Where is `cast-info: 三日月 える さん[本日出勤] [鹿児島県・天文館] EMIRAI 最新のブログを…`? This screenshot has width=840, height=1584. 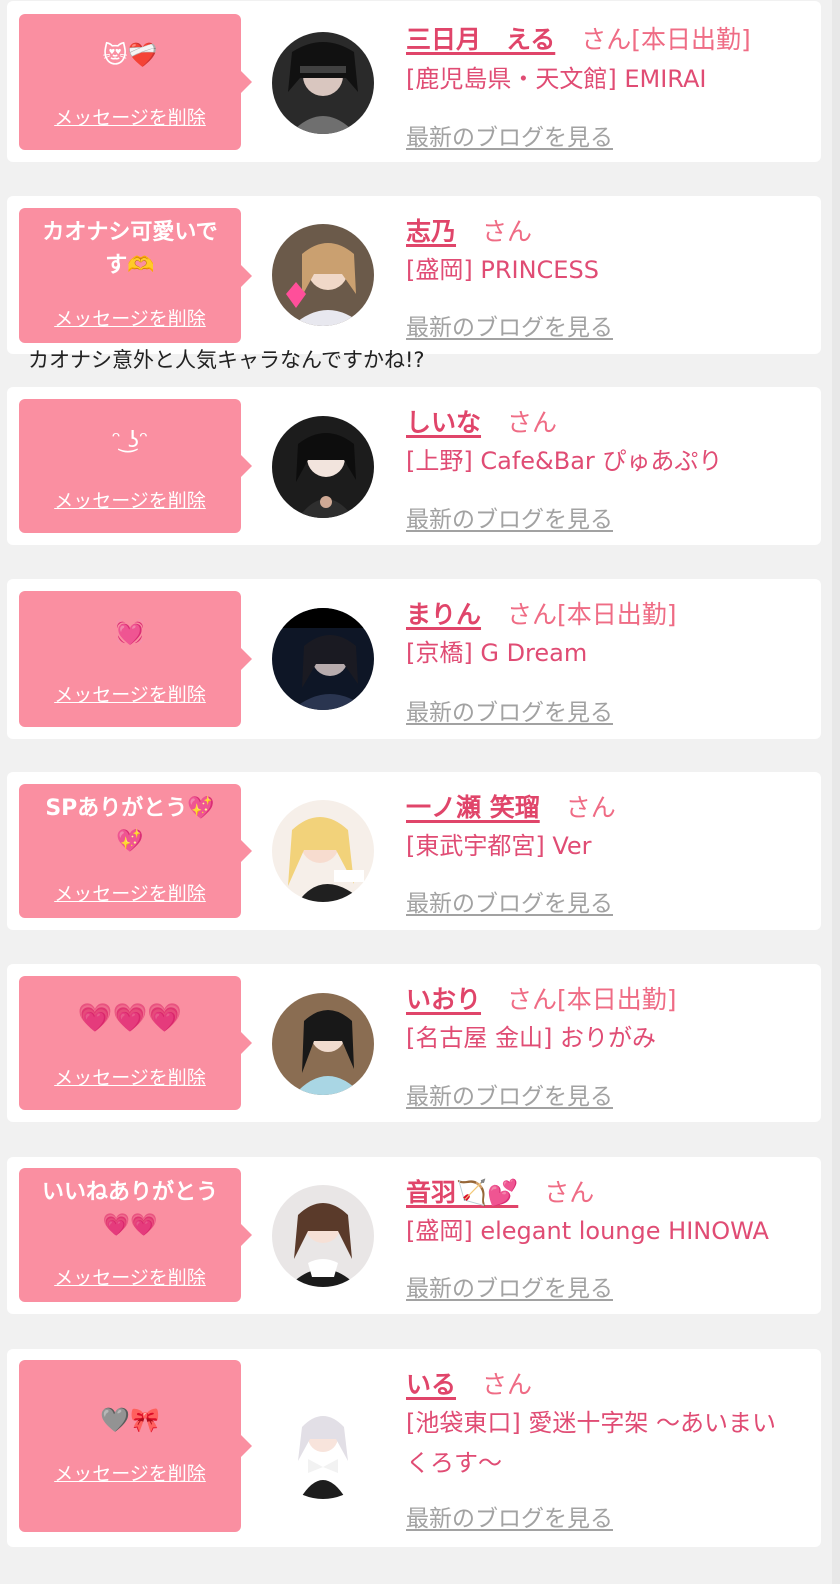
cast-info: 三日月 える さん[本日出勤] [鹿児島県・天文館] EMIRAI 最新のブログを… is located at coordinates (603, 81).